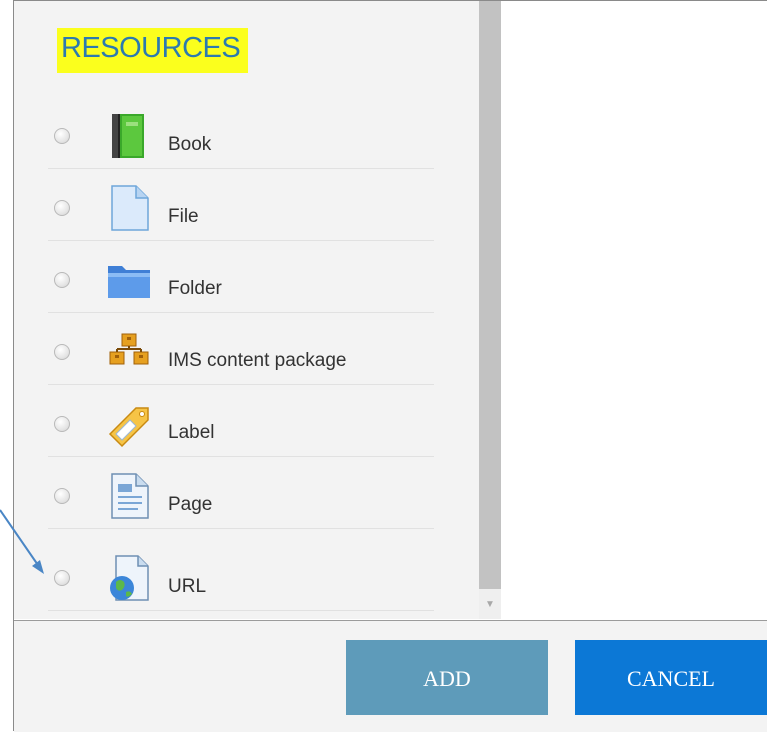 This screenshot has width=767, height=732. What do you see at coordinates (62, 208) in the screenshot?
I see `radio-file` at bounding box center [62, 208].